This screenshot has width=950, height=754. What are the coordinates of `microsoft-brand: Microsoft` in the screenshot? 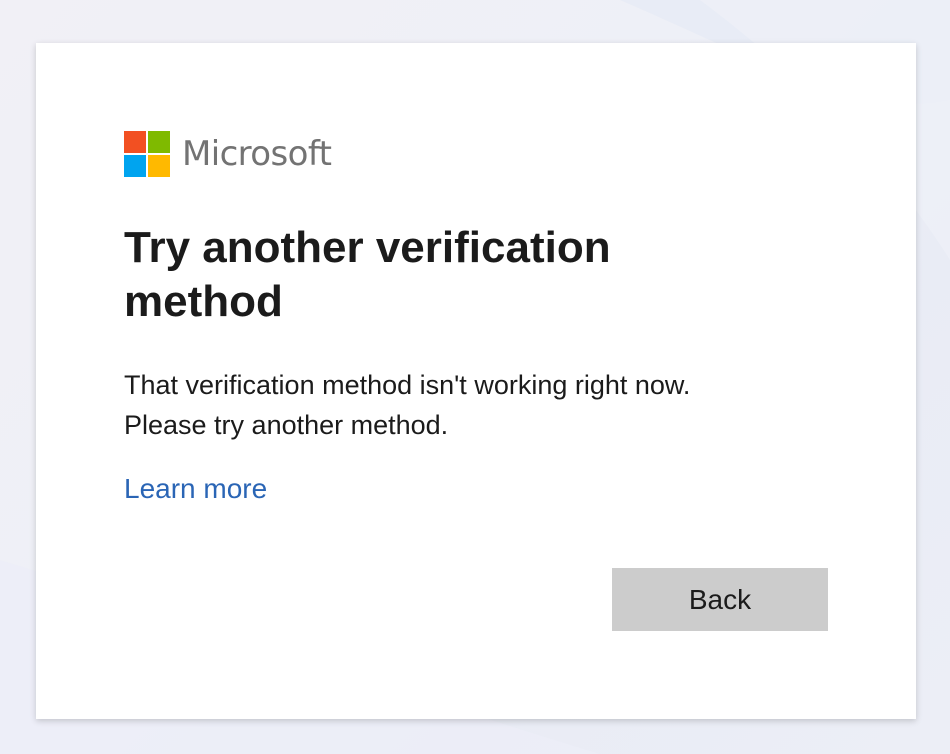 It's located at (228, 154).